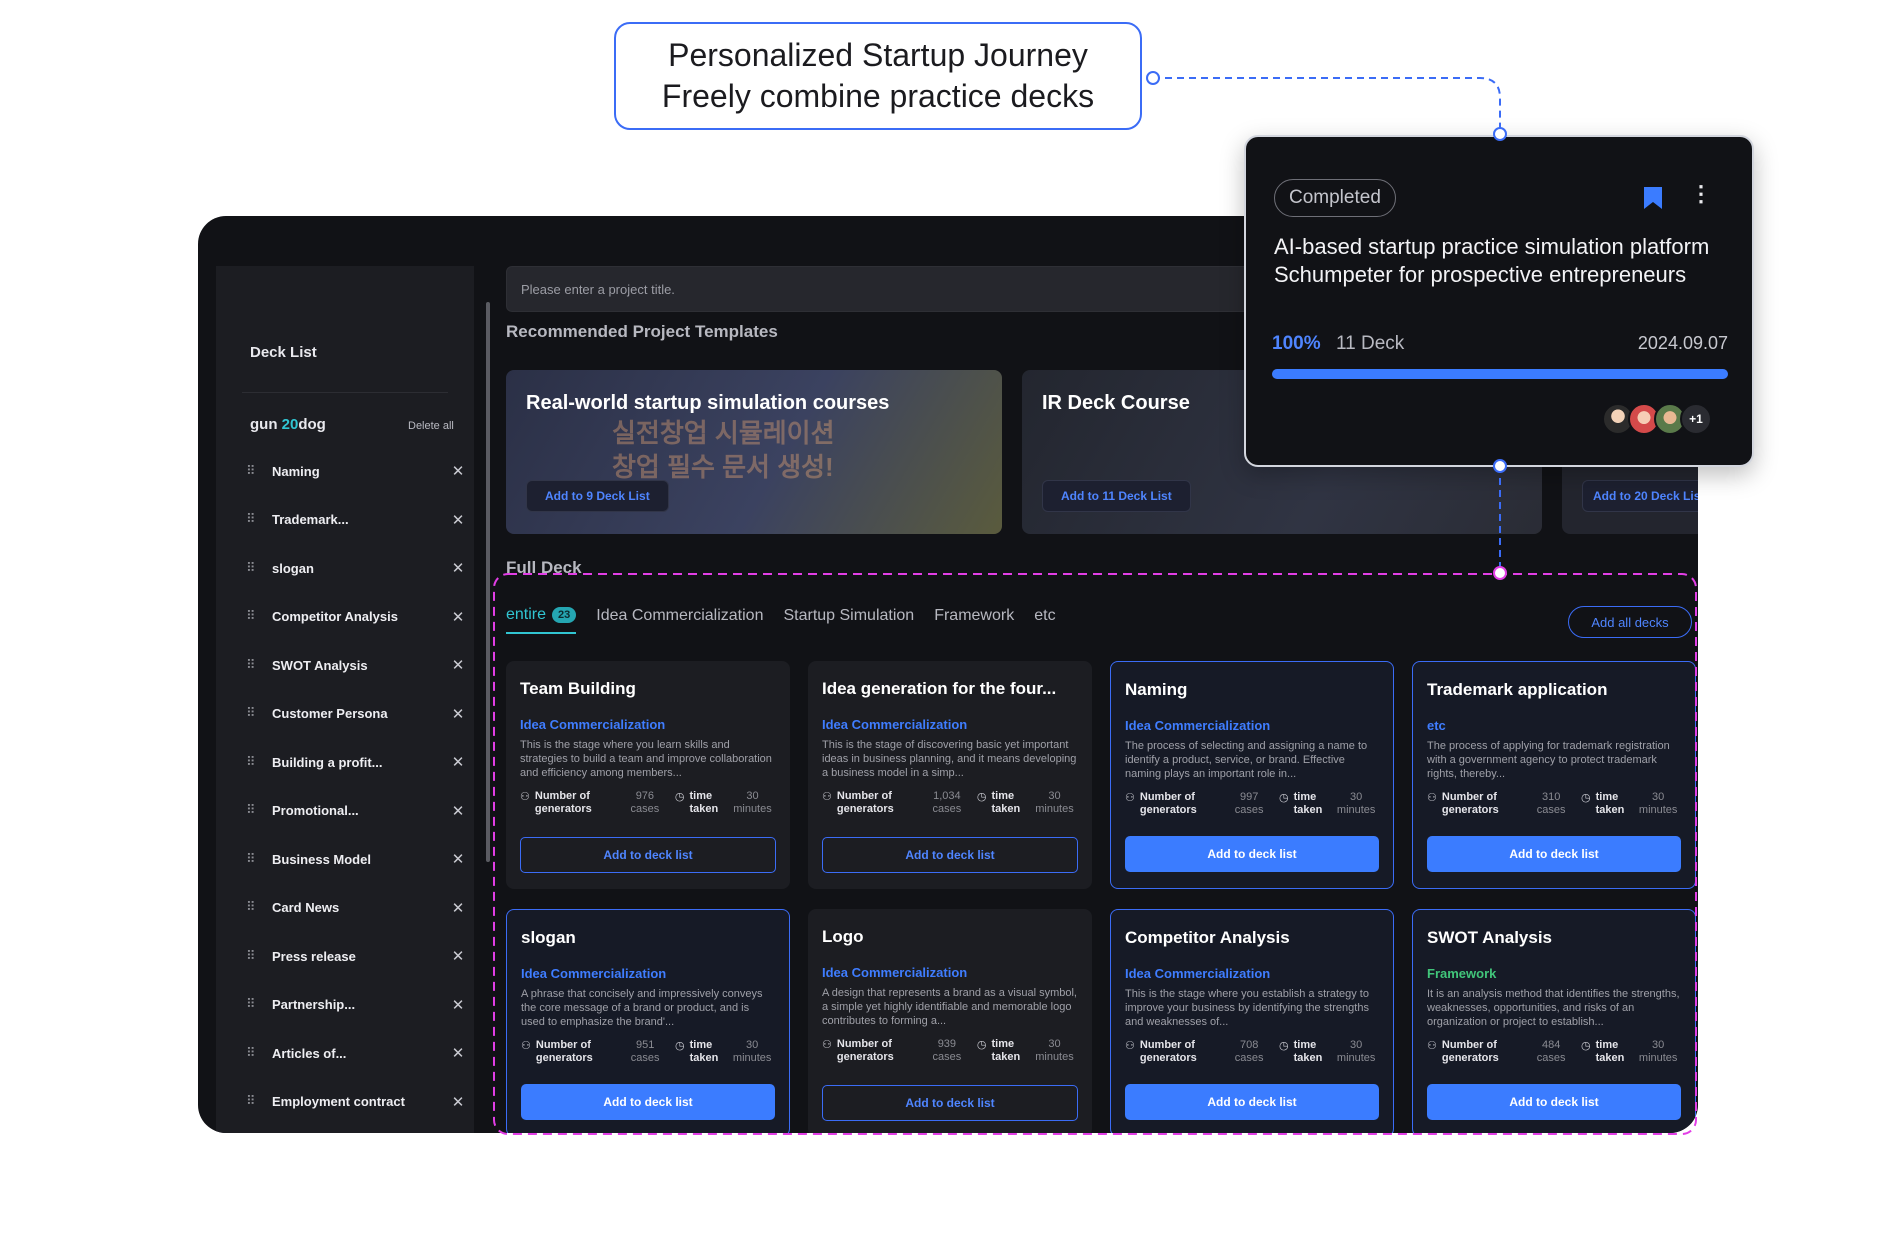  I want to click on callout-connector-line, so click(1327, 103).